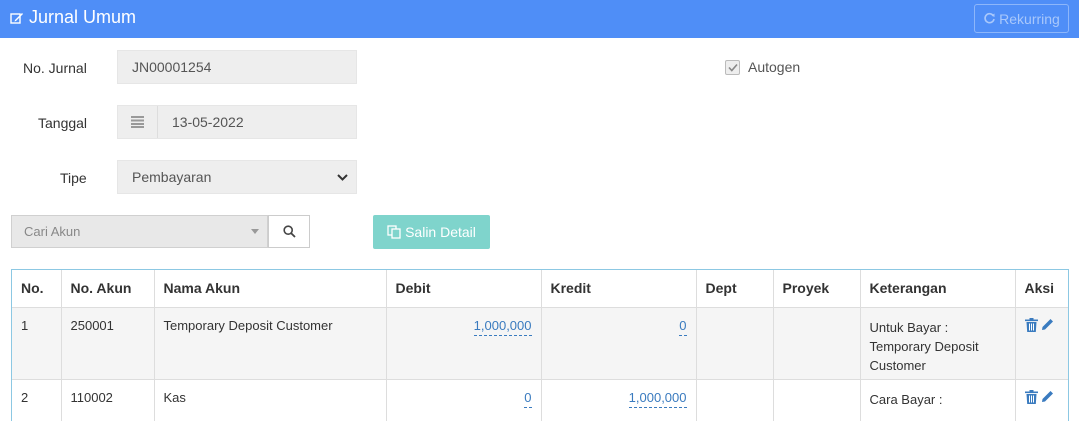 The width and height of the screenshot is (1079, 421). I want to click on cari-akun-placeholder: Cari Akun, so click(52, 231).